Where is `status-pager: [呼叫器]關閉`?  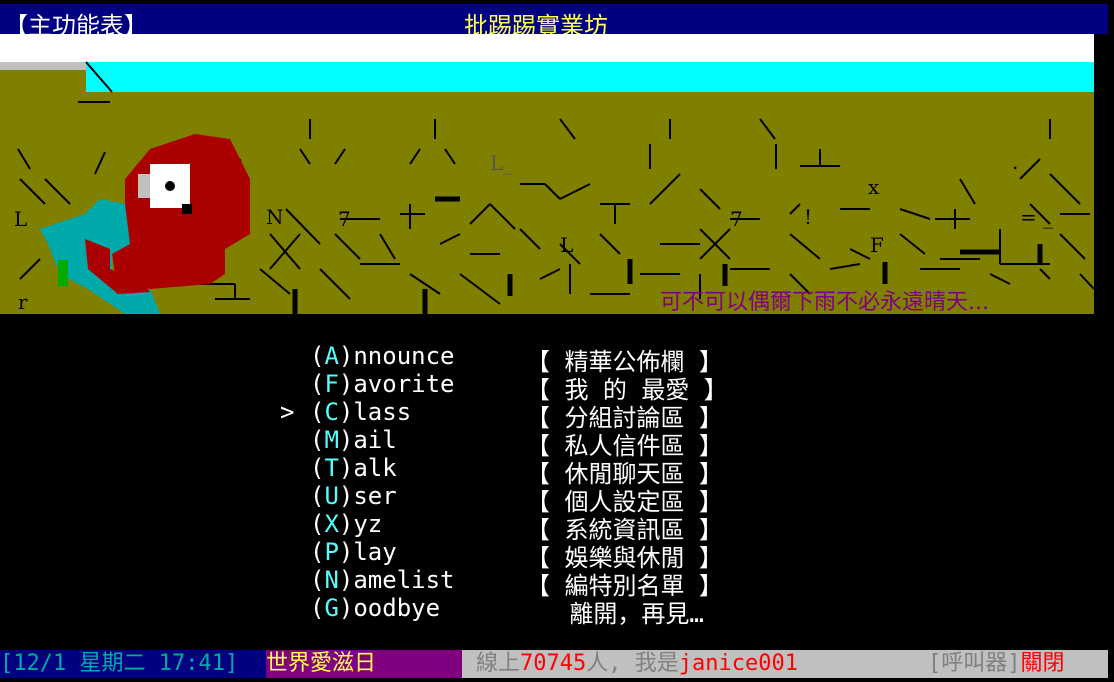 status-pager: [呼叫器]關閉 is located at coordinates (1010, 664).